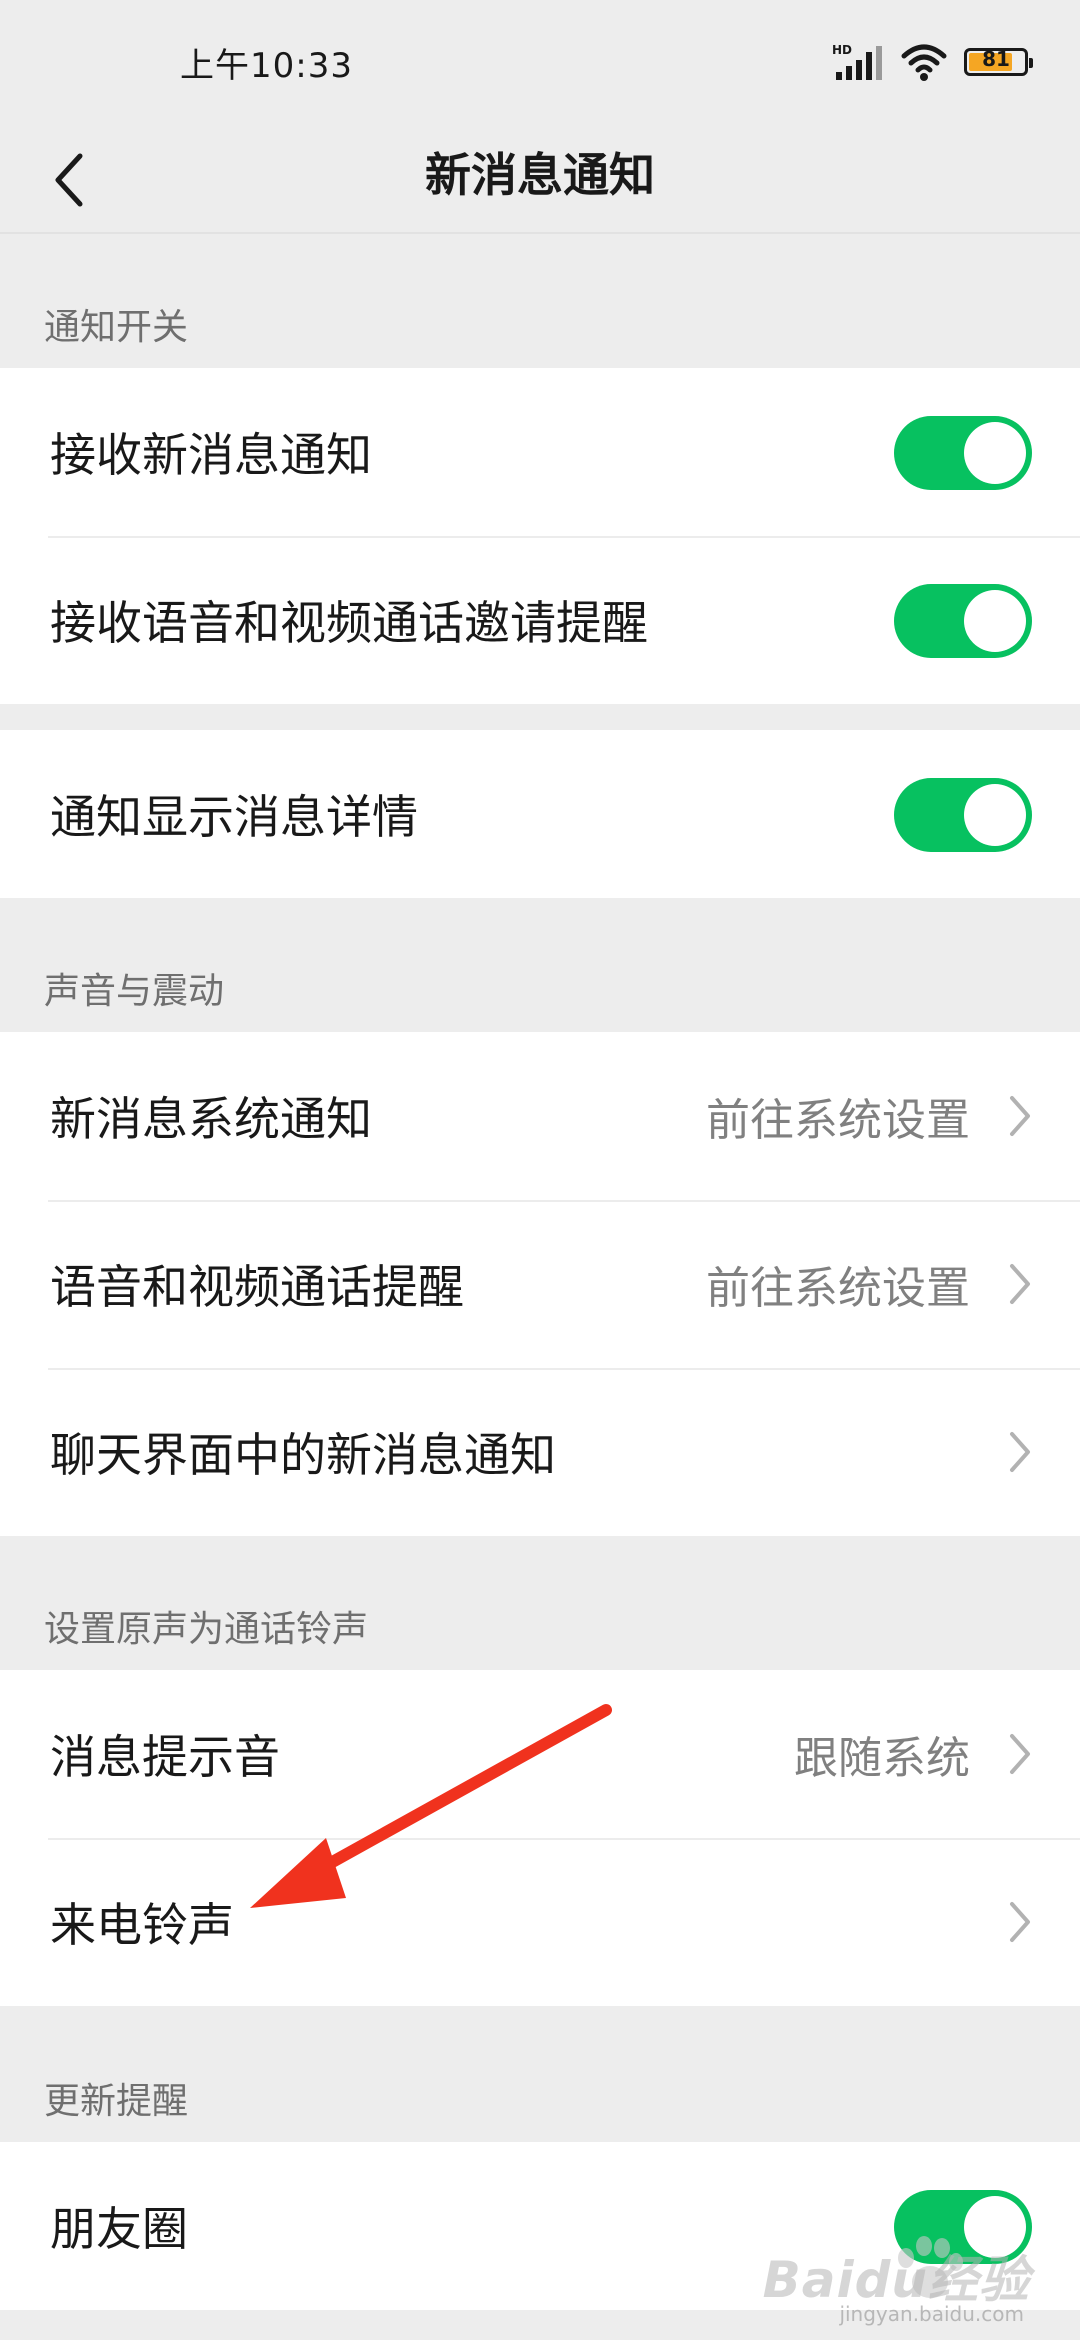  Describe the element at coordinates (540, 1116) in the screenshot. I see `row-system-notify: 新消息系统通知 前往系统设置` at that location.